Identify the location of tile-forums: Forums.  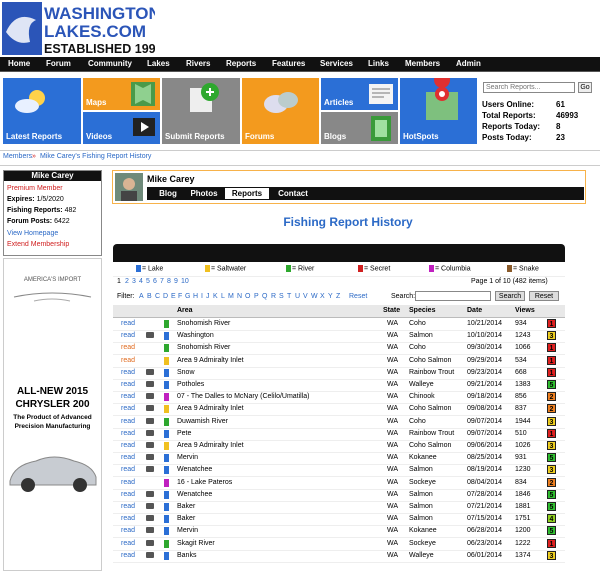
(280, 111).